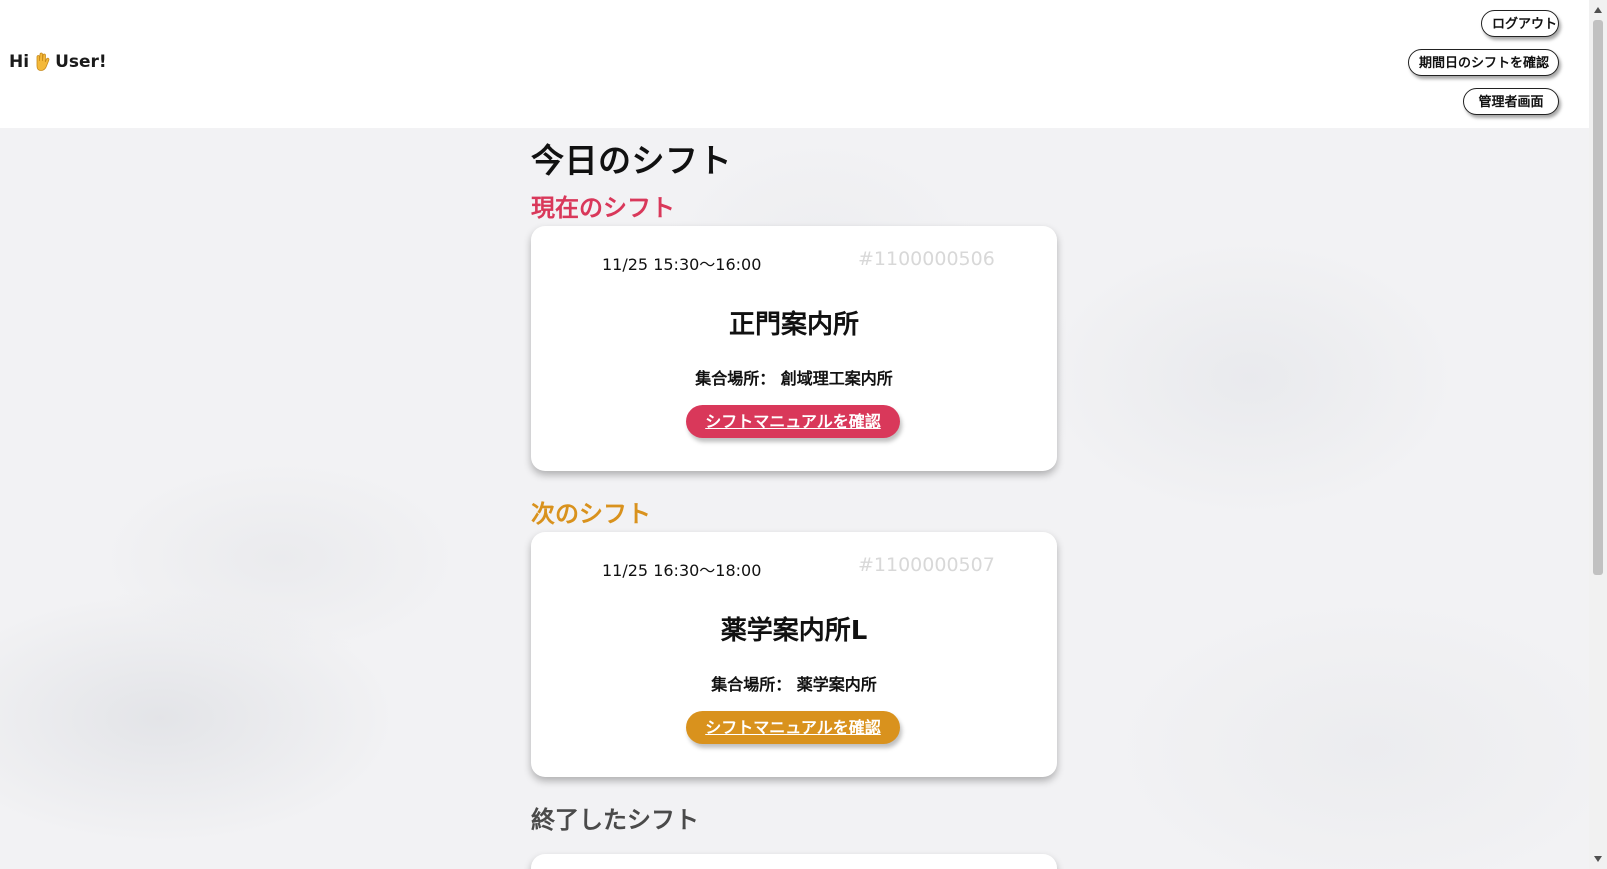 This screenshot has height=869, width=1607. Describe the element at coordinates (682, 570) in the screenshot. I see `shift-time: 11/25 16:30〜18:00` at that location.